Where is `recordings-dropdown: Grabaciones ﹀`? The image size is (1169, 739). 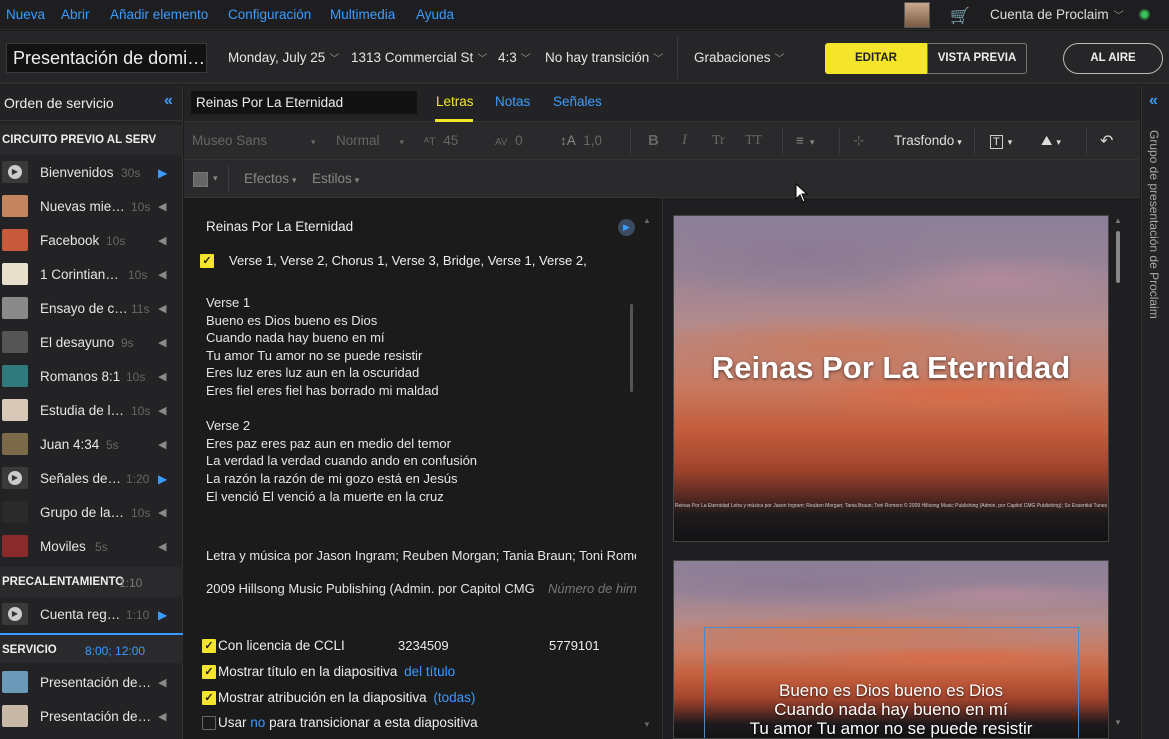 recordings-dropdown: Grabaciones ﹀ is located at coordinates (739, 57).